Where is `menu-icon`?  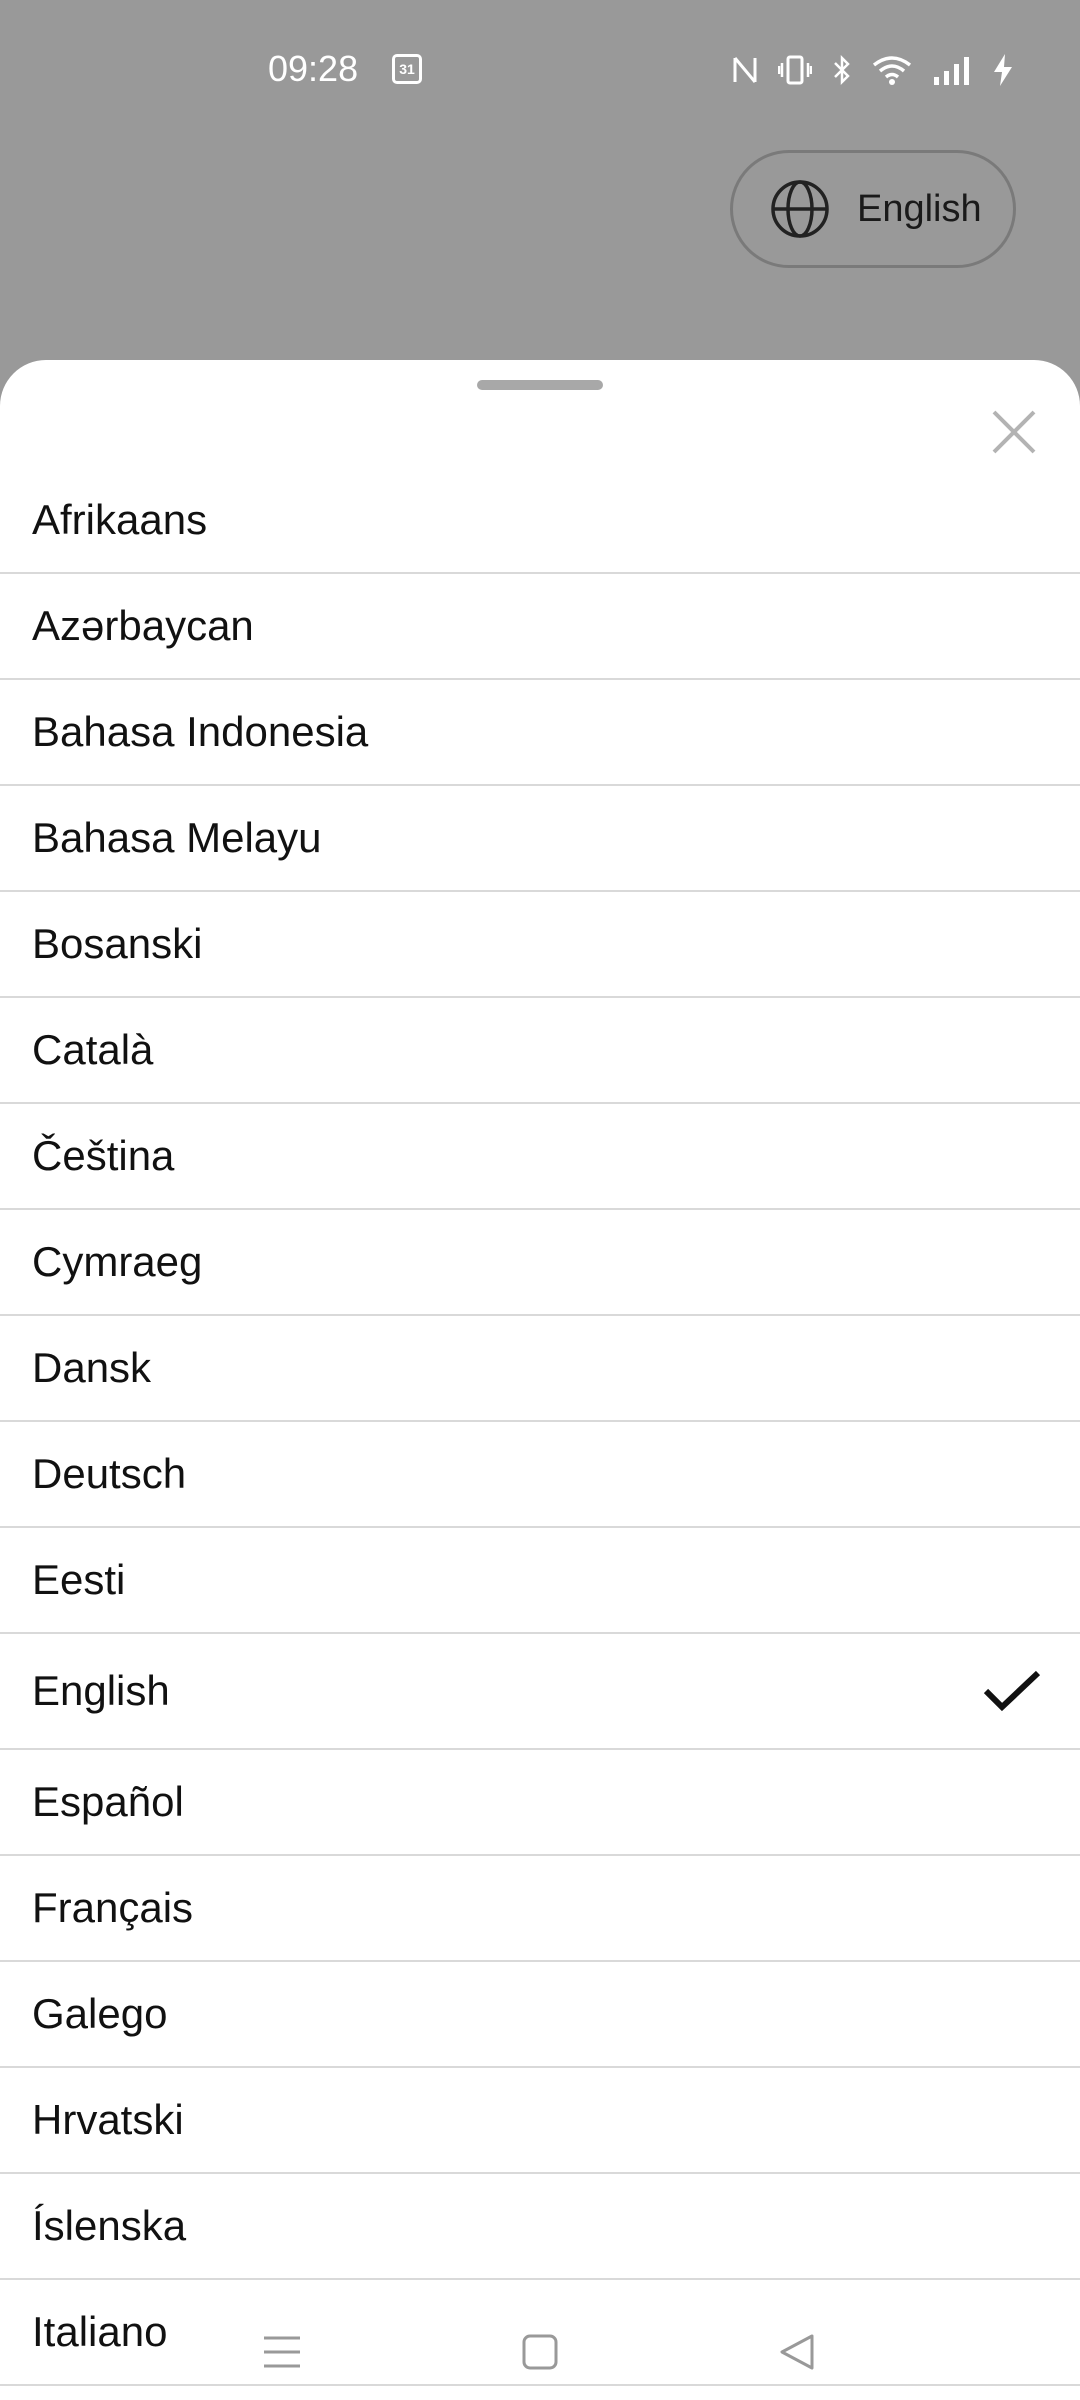 menu-icon is located at coordinates (282, 2352).